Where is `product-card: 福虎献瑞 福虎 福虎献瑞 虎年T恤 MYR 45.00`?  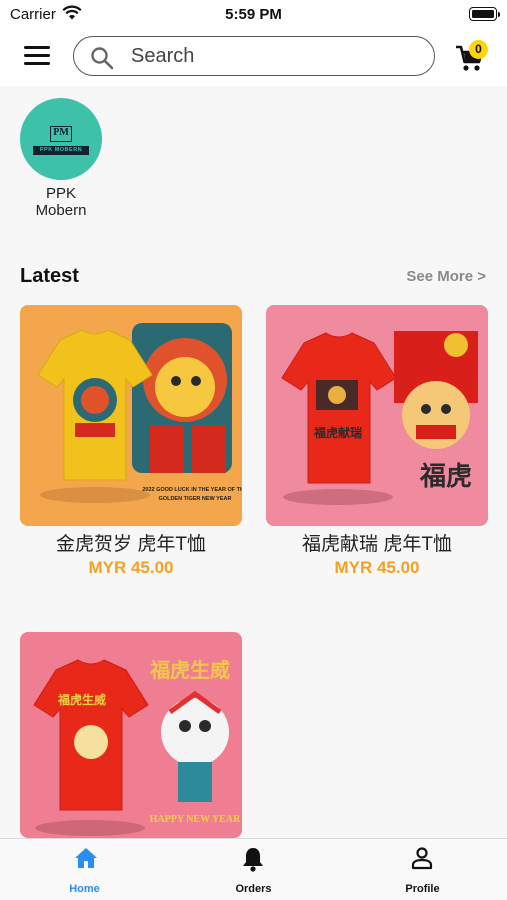 product-card: 福虎献瑞 福虎 福虎献瑞 虎年T恤 MYR 45.00 is located at coordinates (377, 441).